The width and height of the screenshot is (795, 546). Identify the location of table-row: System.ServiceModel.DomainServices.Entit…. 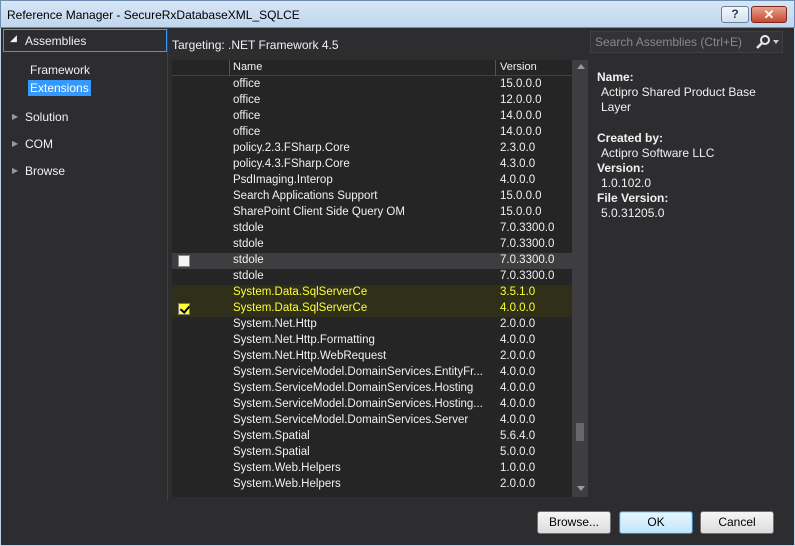
(372, 373).